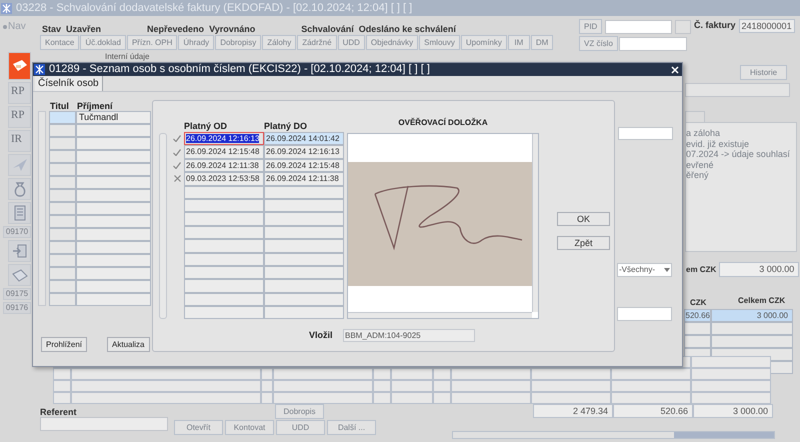 This screenshot has height=442, width=800. I want to click on note-line: ěřený, so click(698, 175).